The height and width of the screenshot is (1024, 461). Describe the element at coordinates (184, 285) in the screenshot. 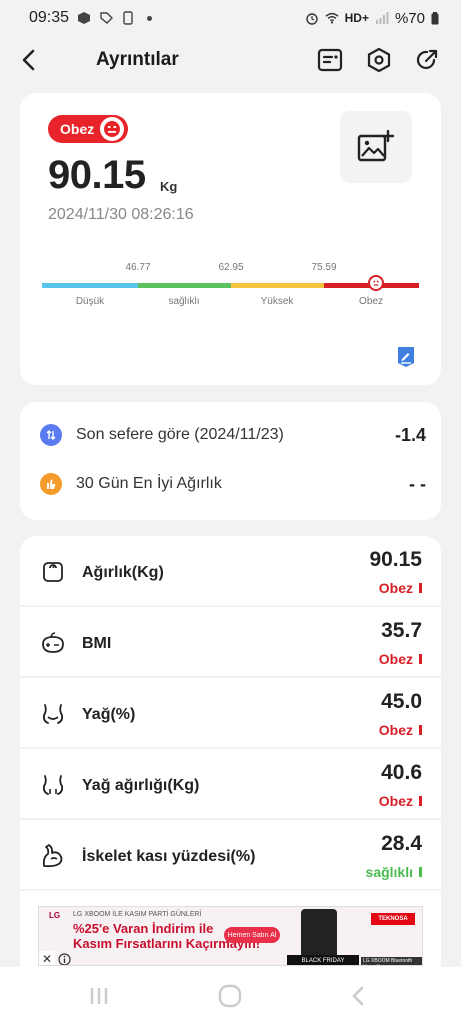

I see `scale-segment-healthy` at that location.